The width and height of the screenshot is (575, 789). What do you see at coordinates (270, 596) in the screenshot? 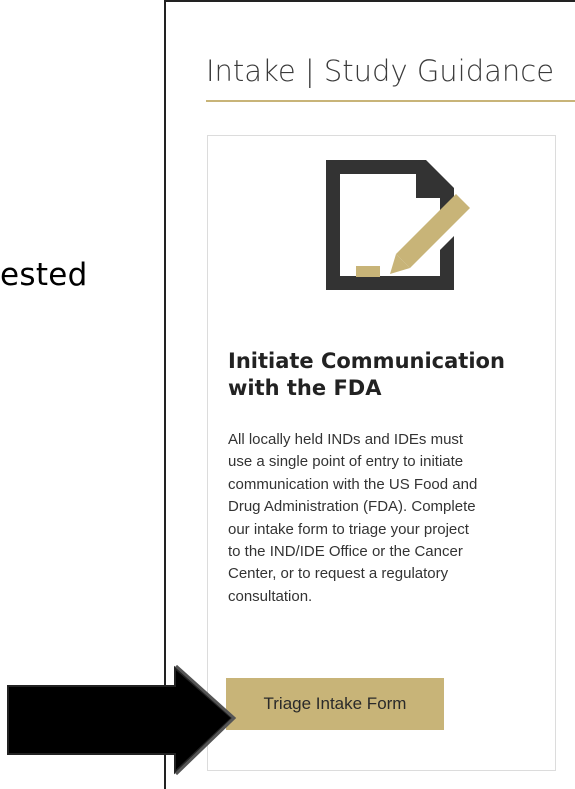
I see `card-description-line: consultation.` at bounding box center [270, 596].